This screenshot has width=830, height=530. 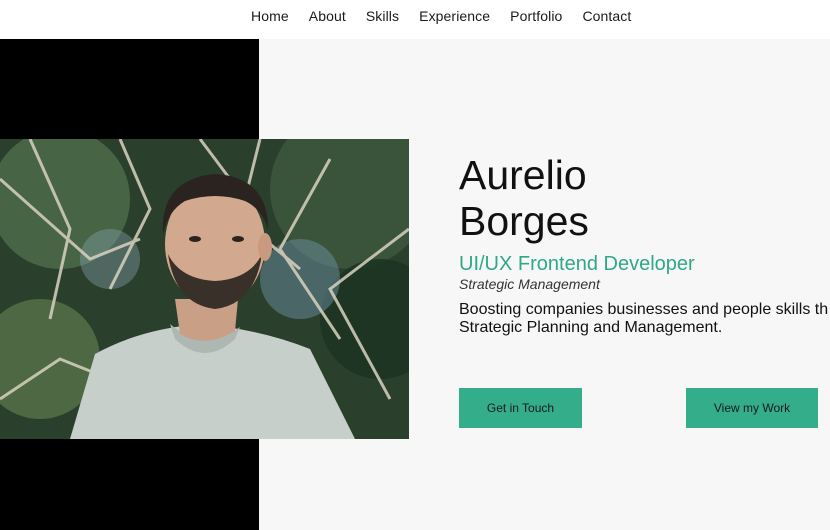 I want to click on job-role: UI/UX Frontend Developer, so click(x=577, y=264).